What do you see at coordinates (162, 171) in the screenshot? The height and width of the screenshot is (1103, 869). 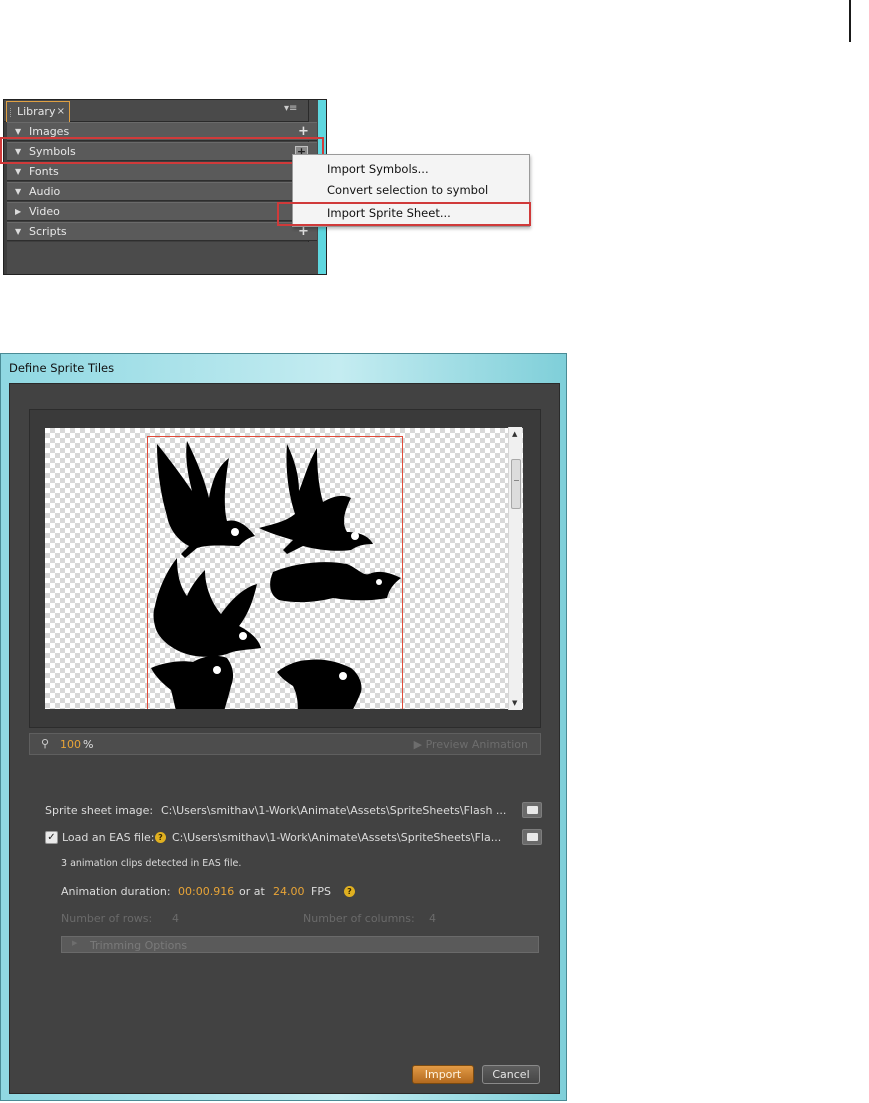 I see `library-section-fonts: ▼ Fonts` at bounding box center [162, 171].